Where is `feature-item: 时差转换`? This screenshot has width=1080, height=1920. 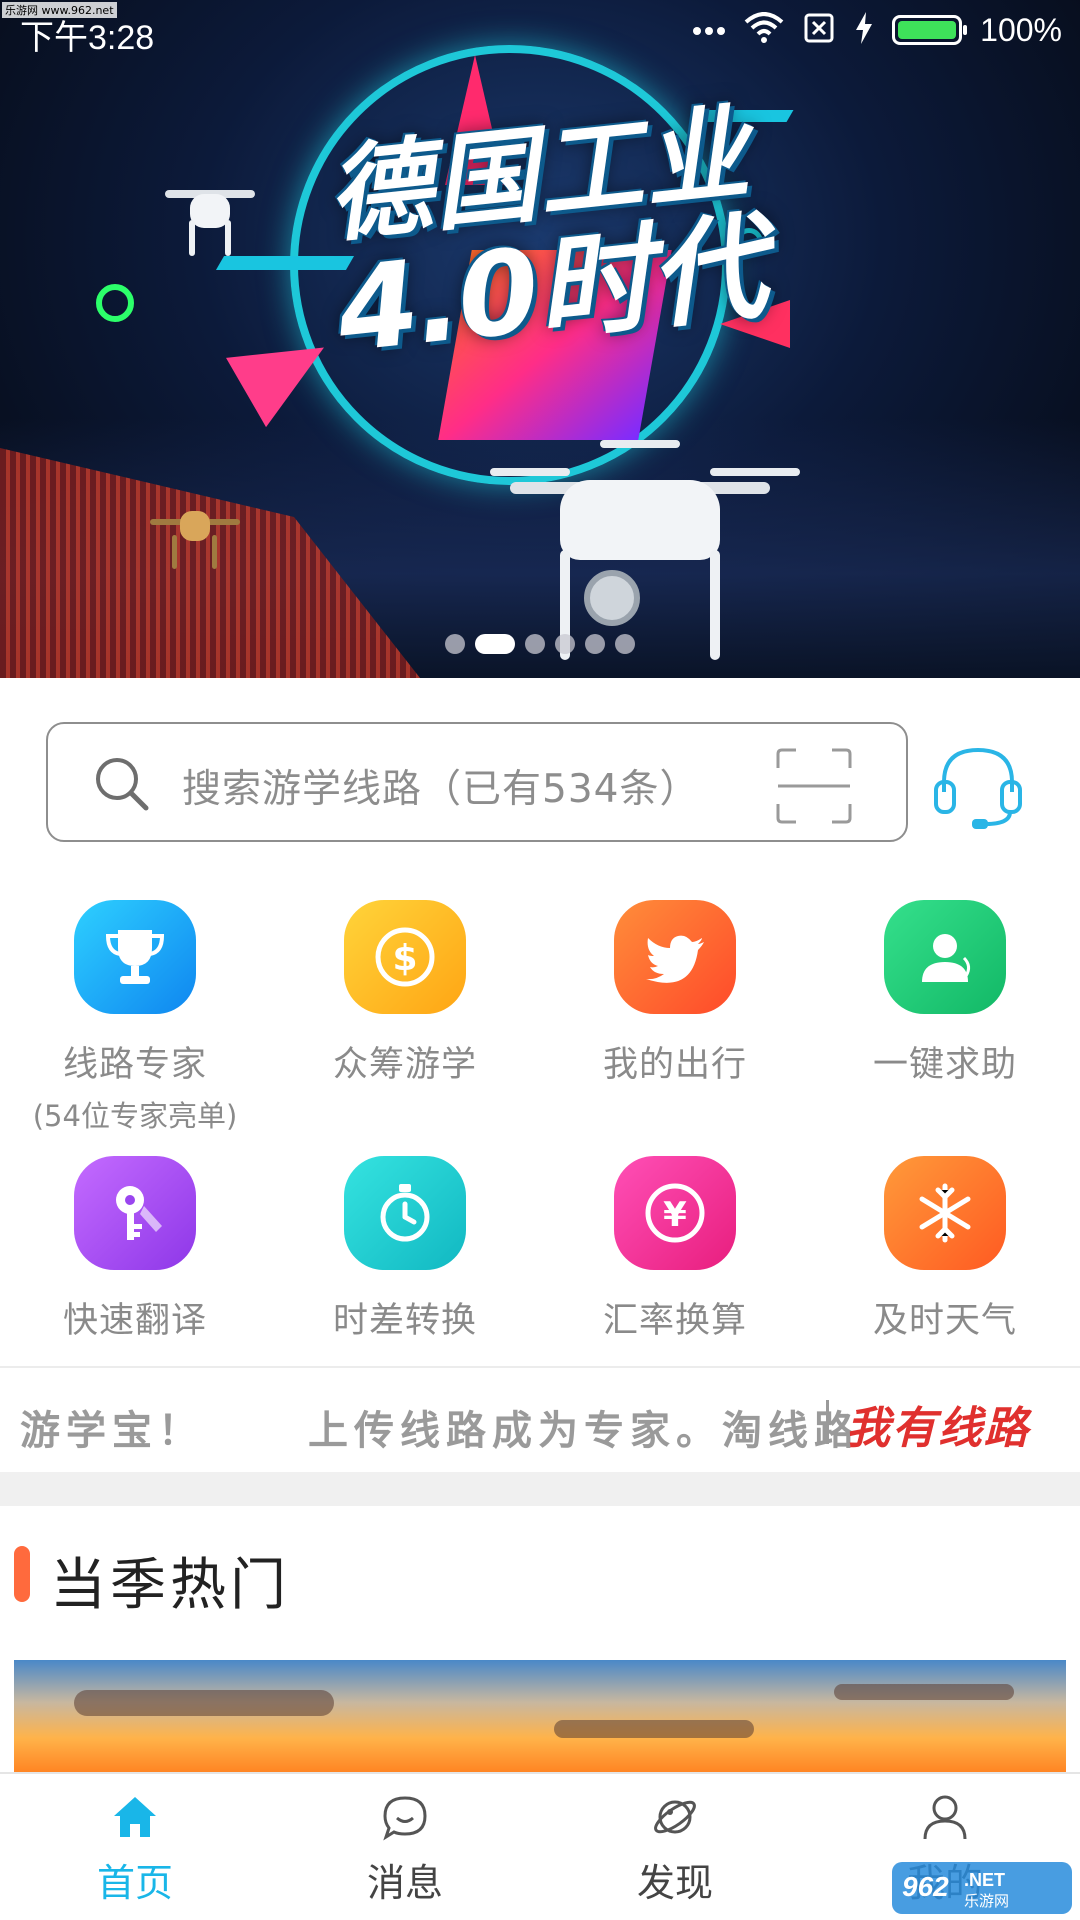
feature-item: 时差转换 is located at coordinates (405, 1249).